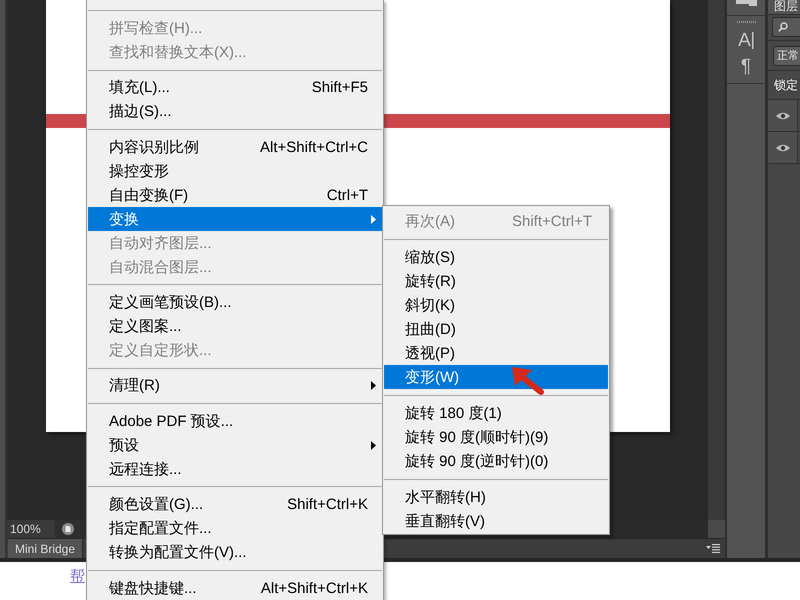  What do you see at coordinates (753, 40) in the screenshot?
I see `cursor-icon` at bounding box center [753, 40].